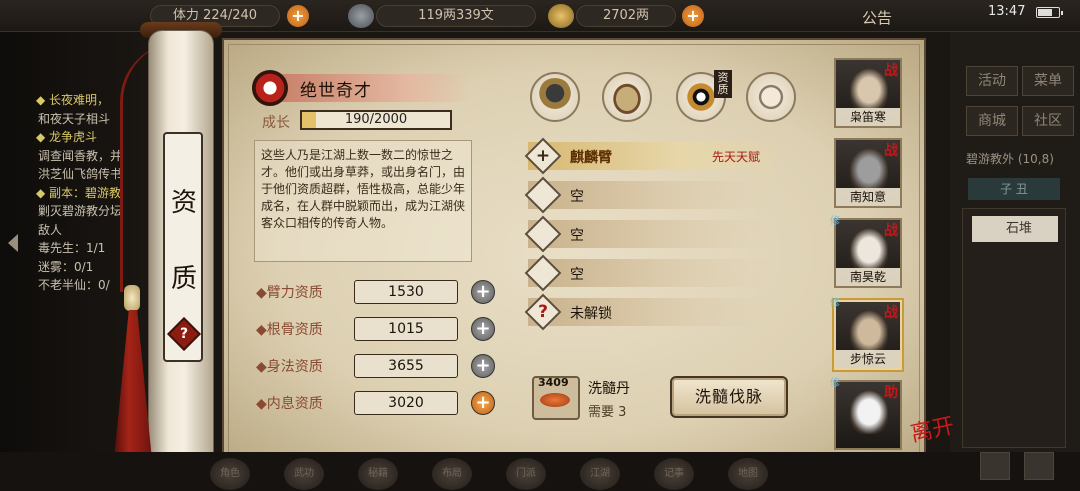 The height and width of the screenshot is (491, 1080). Describe the element at coordinates (72, 248) in the screenshot. I see `quest-line: 毒先生：1/1` at that location.